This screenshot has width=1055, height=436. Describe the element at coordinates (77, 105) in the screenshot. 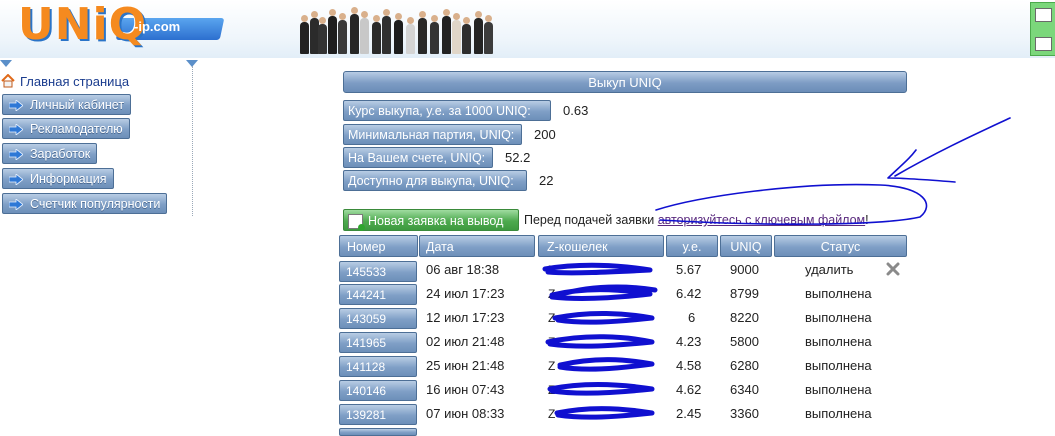

I see `sidebar-item-label: Личный кабинет` at that location.